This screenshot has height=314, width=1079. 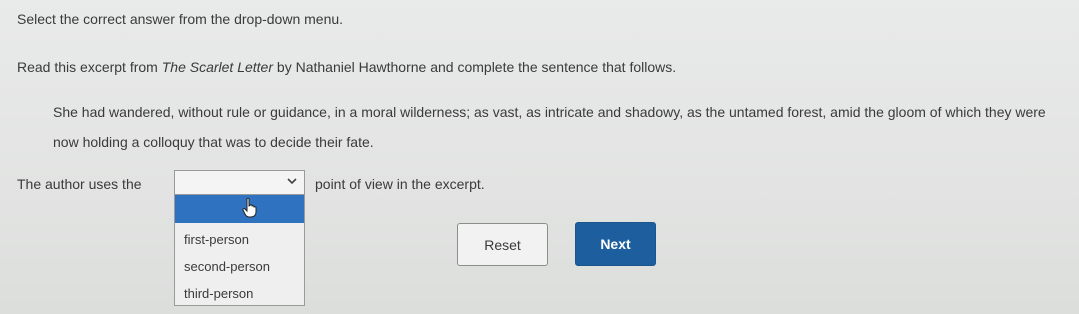 I want to click on question-text-before: The author uses the, so click(x=79, y=184).